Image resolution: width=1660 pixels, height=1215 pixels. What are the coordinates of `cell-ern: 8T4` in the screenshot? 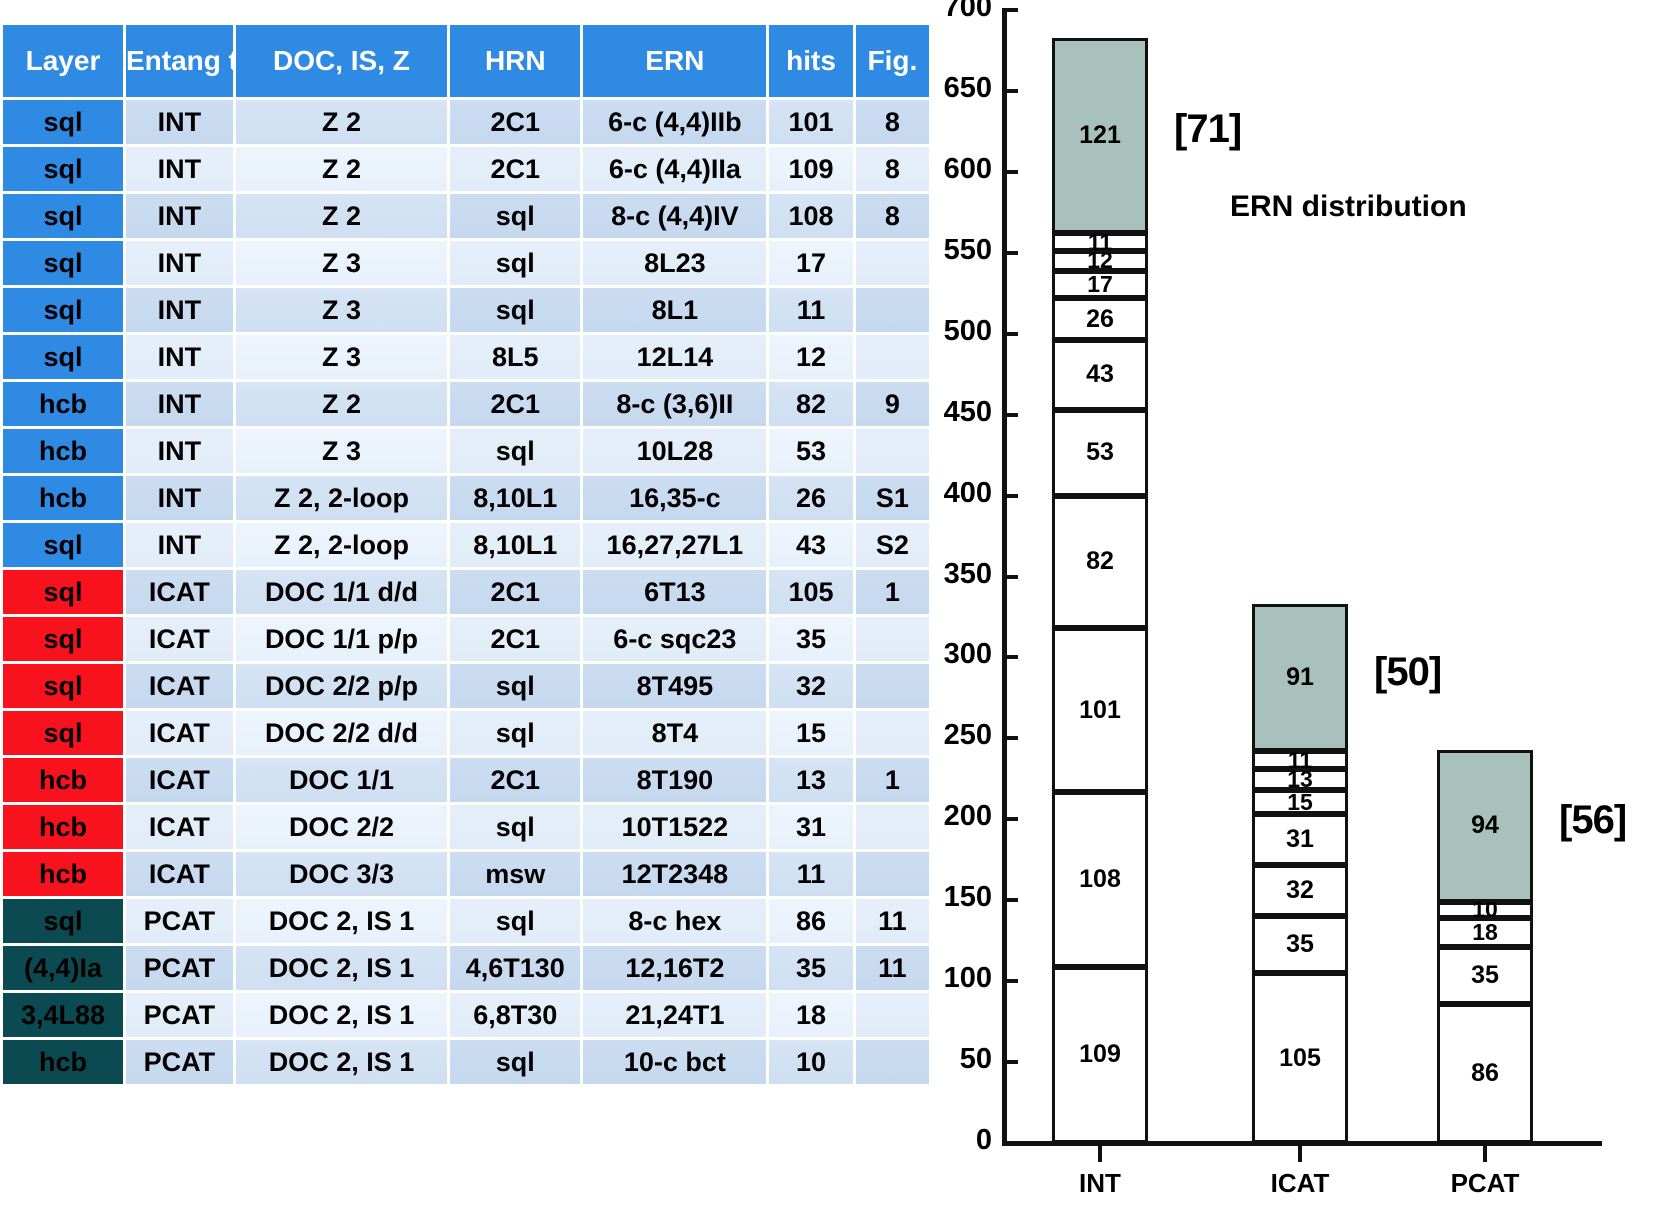 It's located at (675, 733).